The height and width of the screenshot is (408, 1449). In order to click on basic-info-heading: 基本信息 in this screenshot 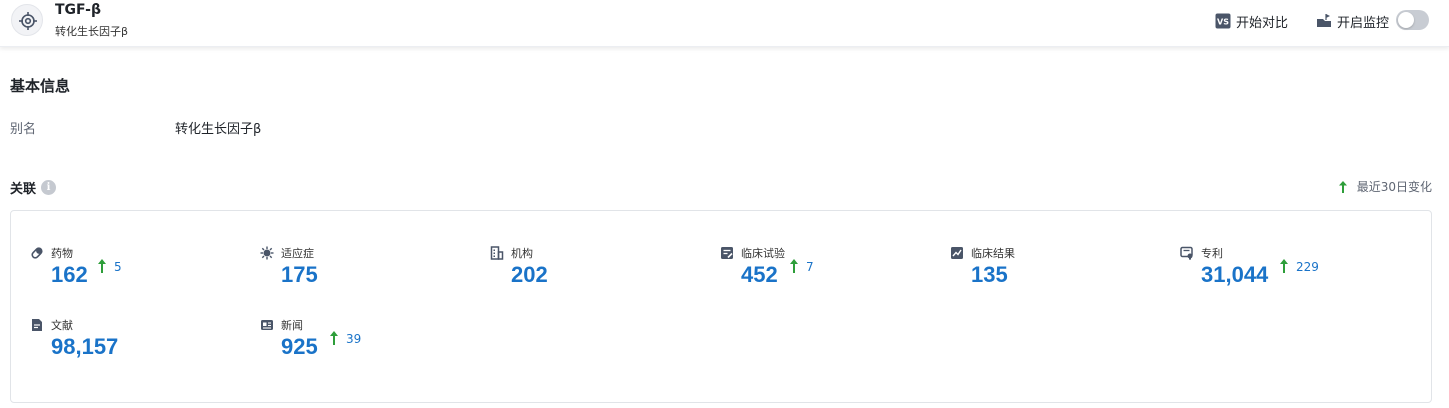, I will do `click(40, 86)`.